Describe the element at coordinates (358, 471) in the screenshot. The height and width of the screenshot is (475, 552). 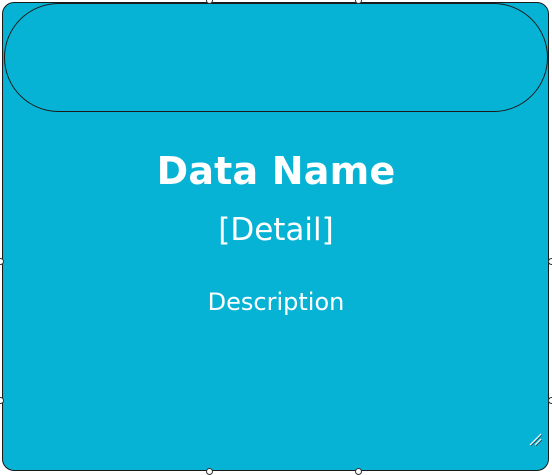
I see `selection-handle-bottom-right-middle` at that location.